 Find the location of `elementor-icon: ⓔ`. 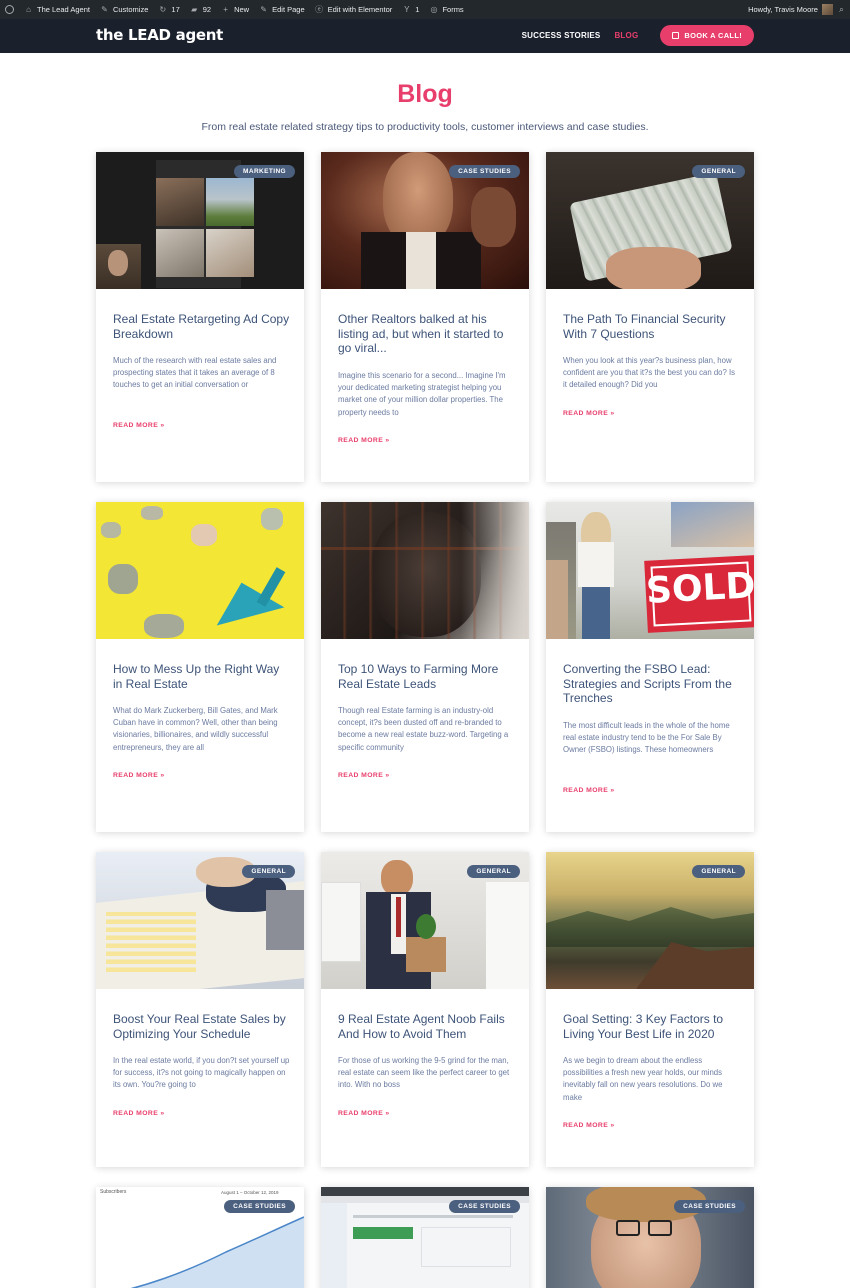

elementor-icon: ⓔ is located at coordinates (319, 9).